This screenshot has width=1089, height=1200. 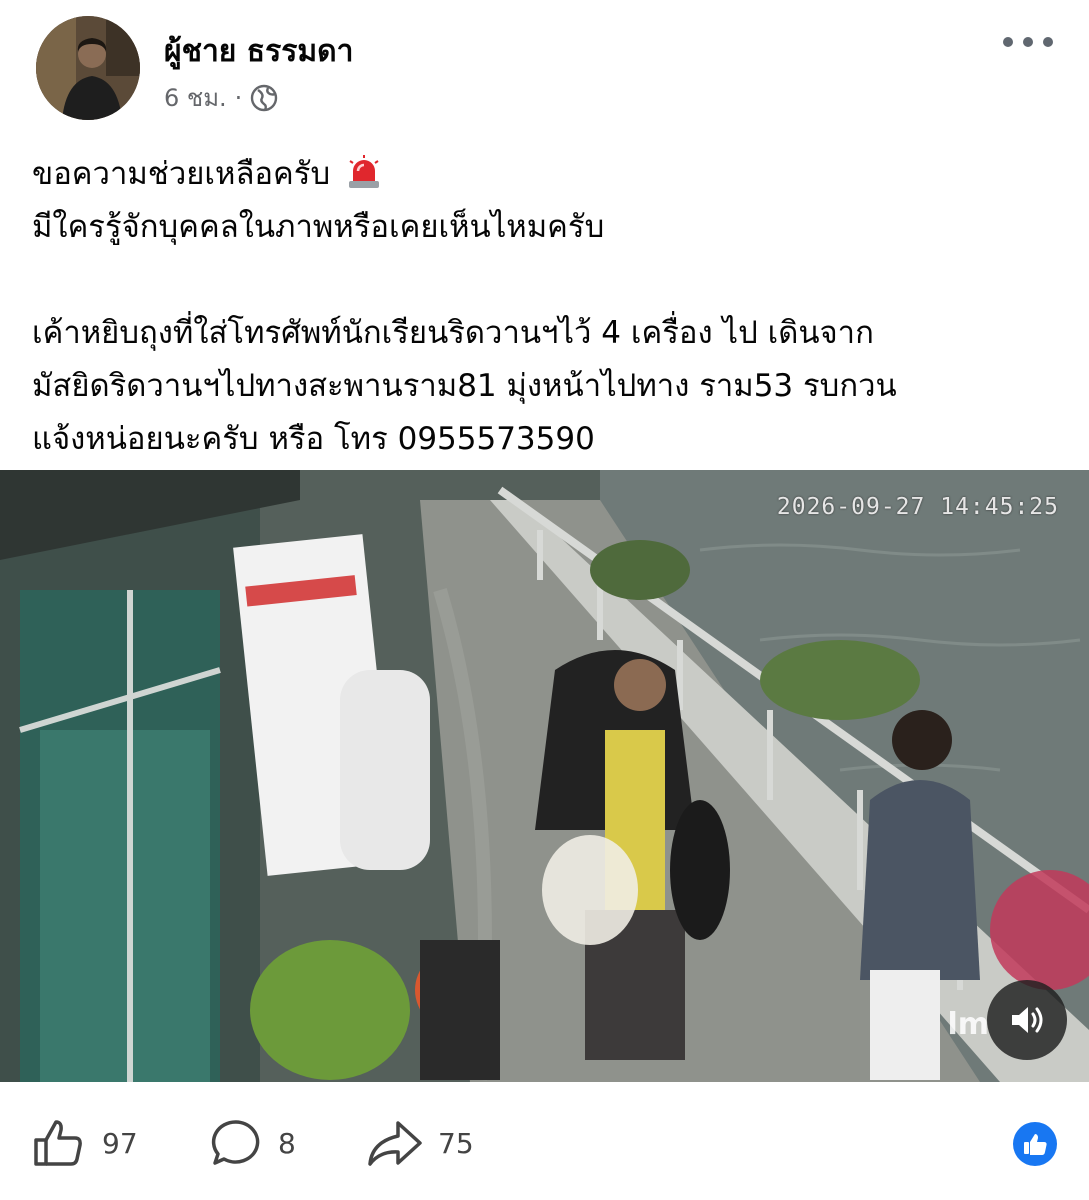 I want to click on globe-icon, so click(x=264, y=98).